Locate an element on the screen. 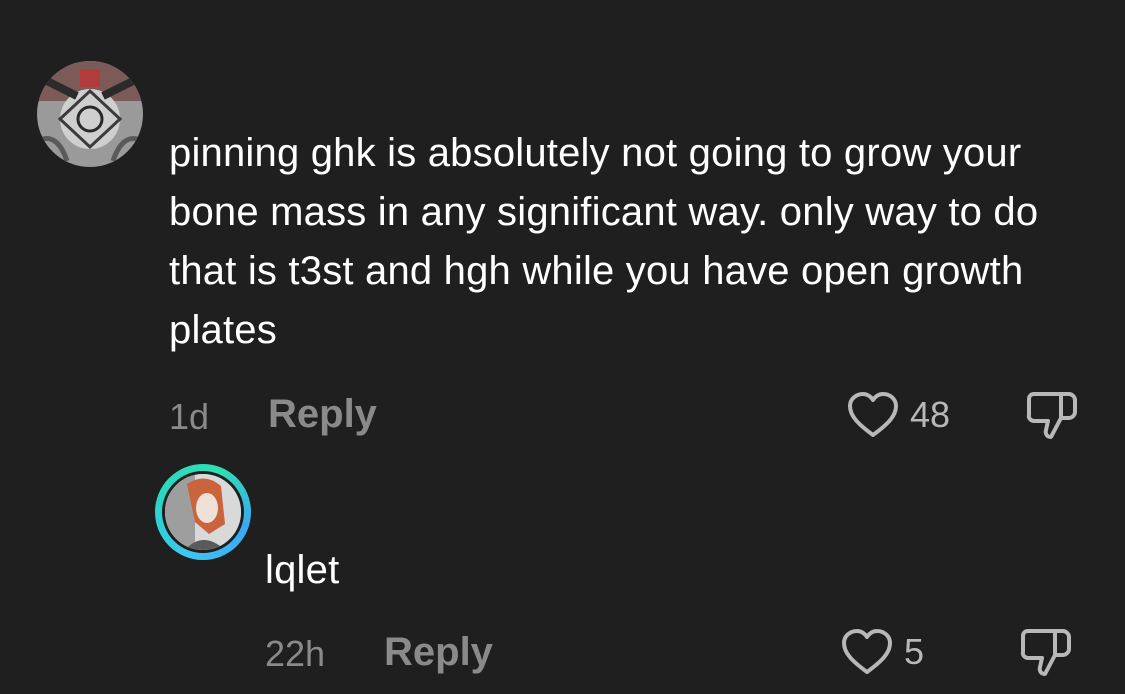 This screenshot has width=1125, height=694. like-button: 5 is located at coordinates (882, 652).